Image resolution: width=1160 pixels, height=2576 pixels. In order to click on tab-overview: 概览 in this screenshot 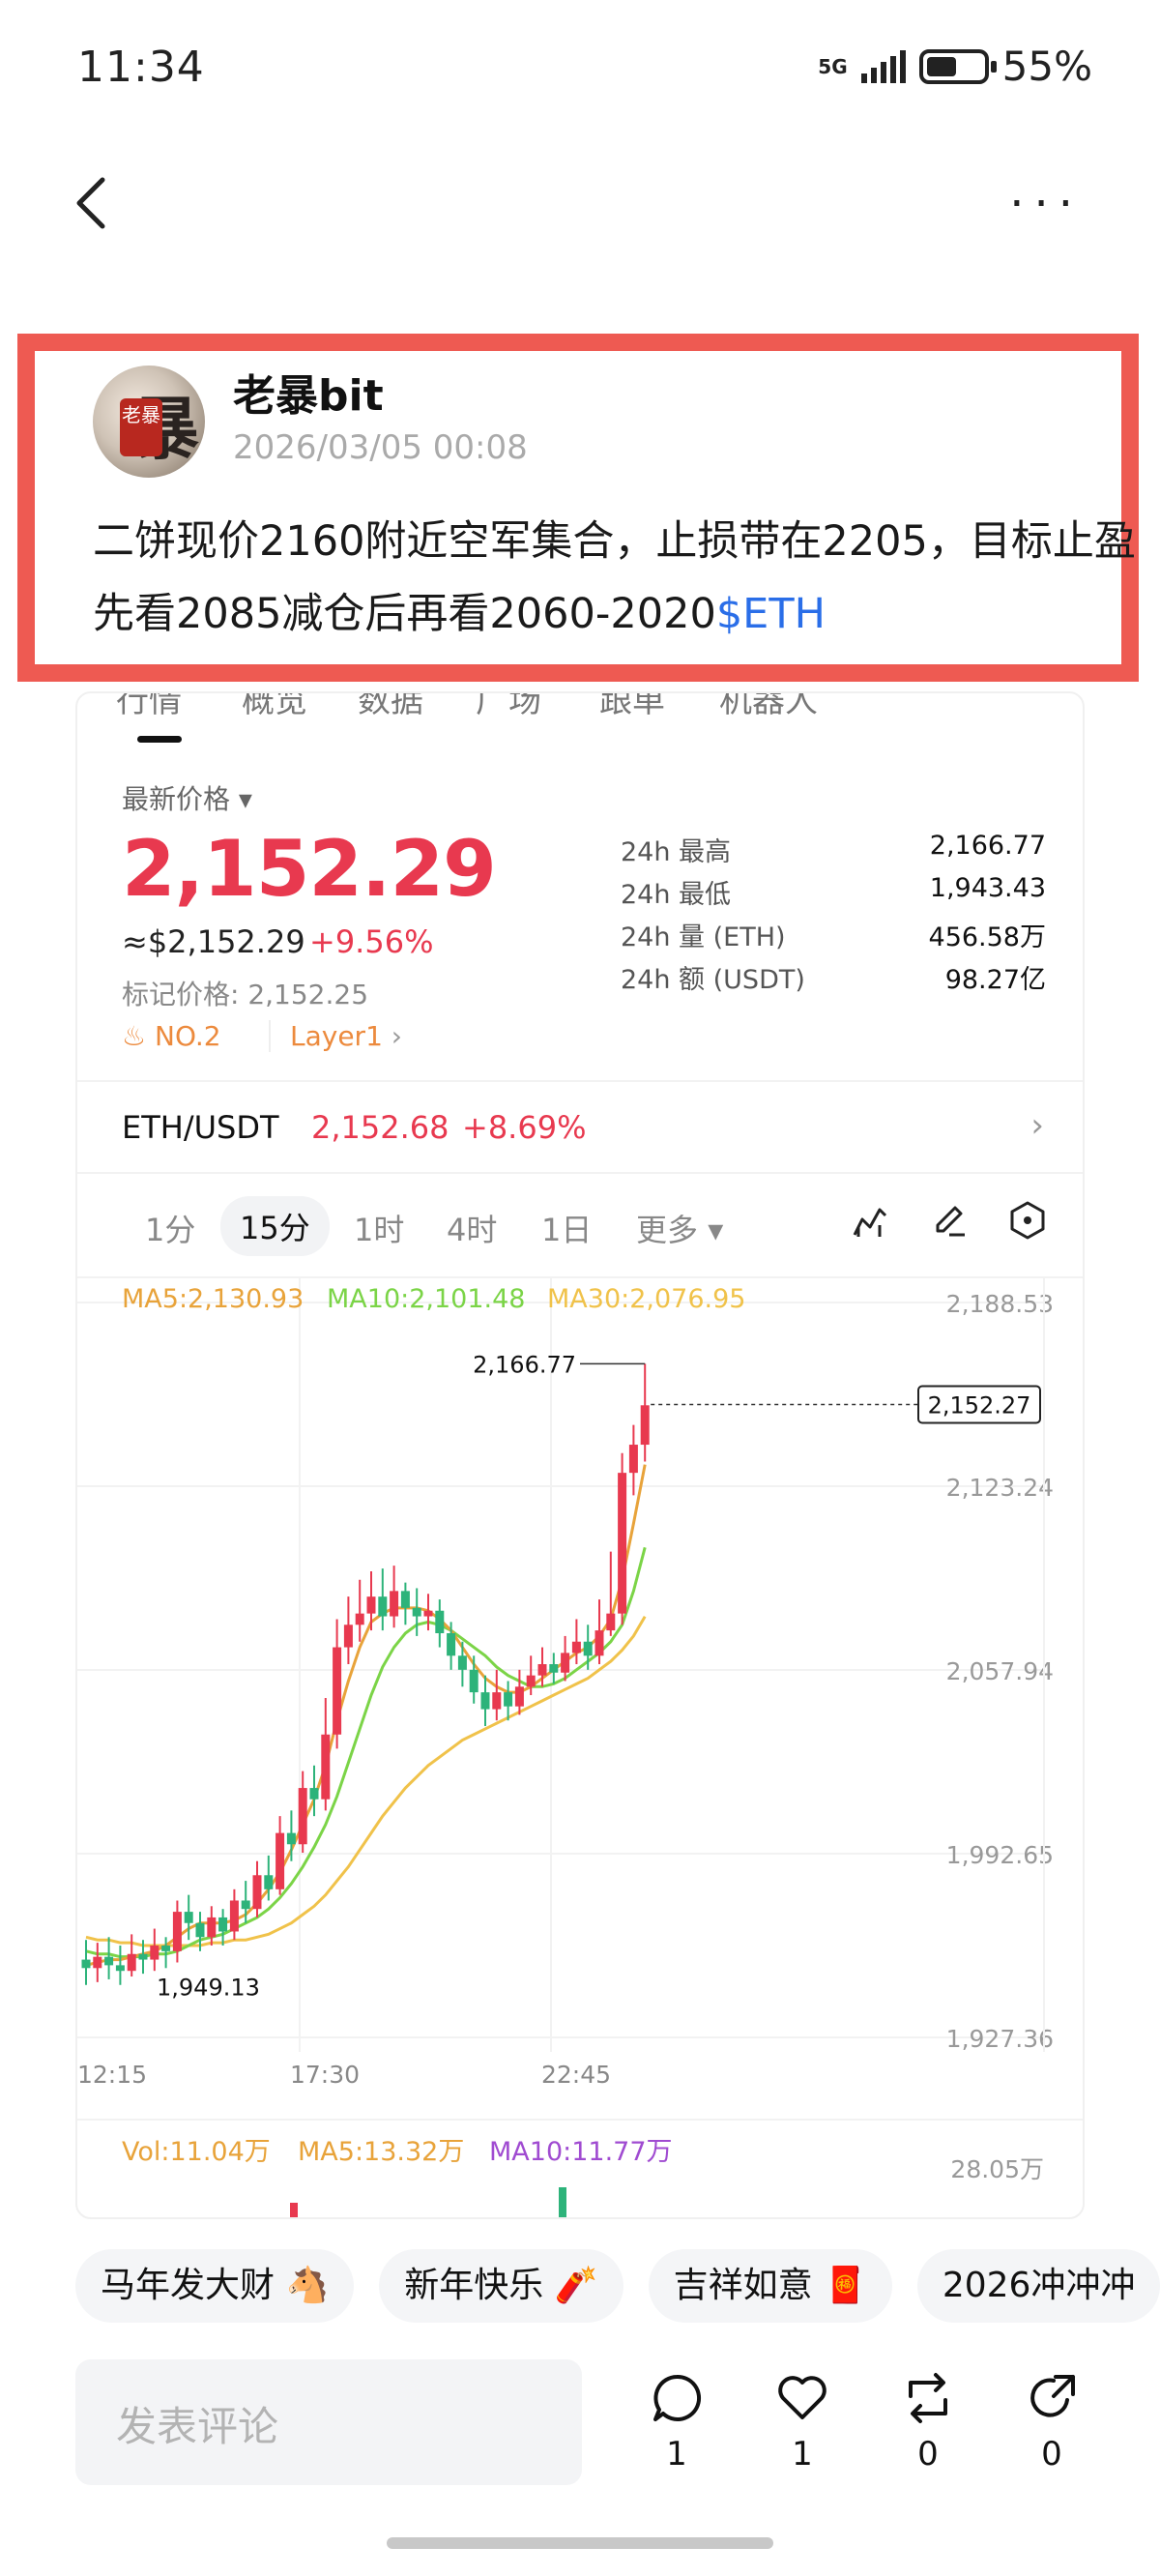, I will do `click(274, 707)`.